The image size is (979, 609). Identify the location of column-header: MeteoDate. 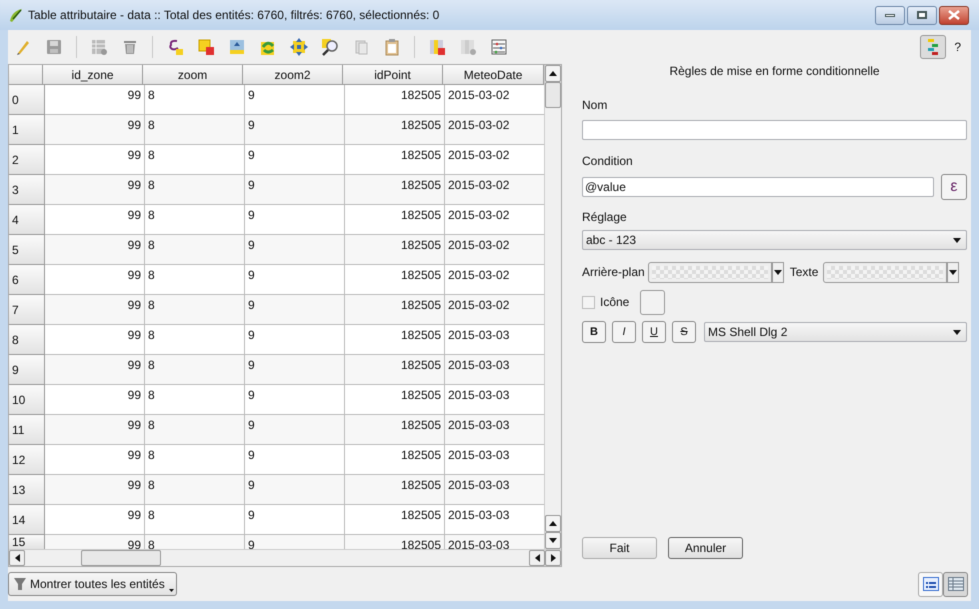
(493, 75).